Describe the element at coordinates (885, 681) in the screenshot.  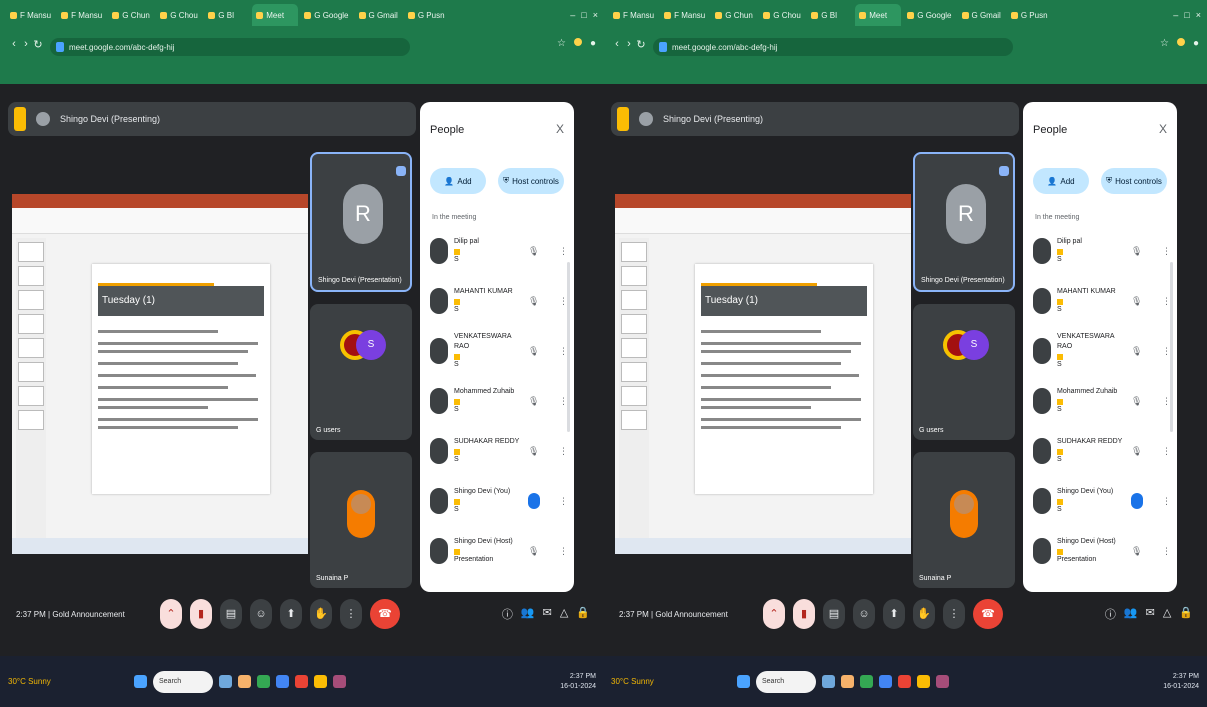
I see `edge-icon` at that location.